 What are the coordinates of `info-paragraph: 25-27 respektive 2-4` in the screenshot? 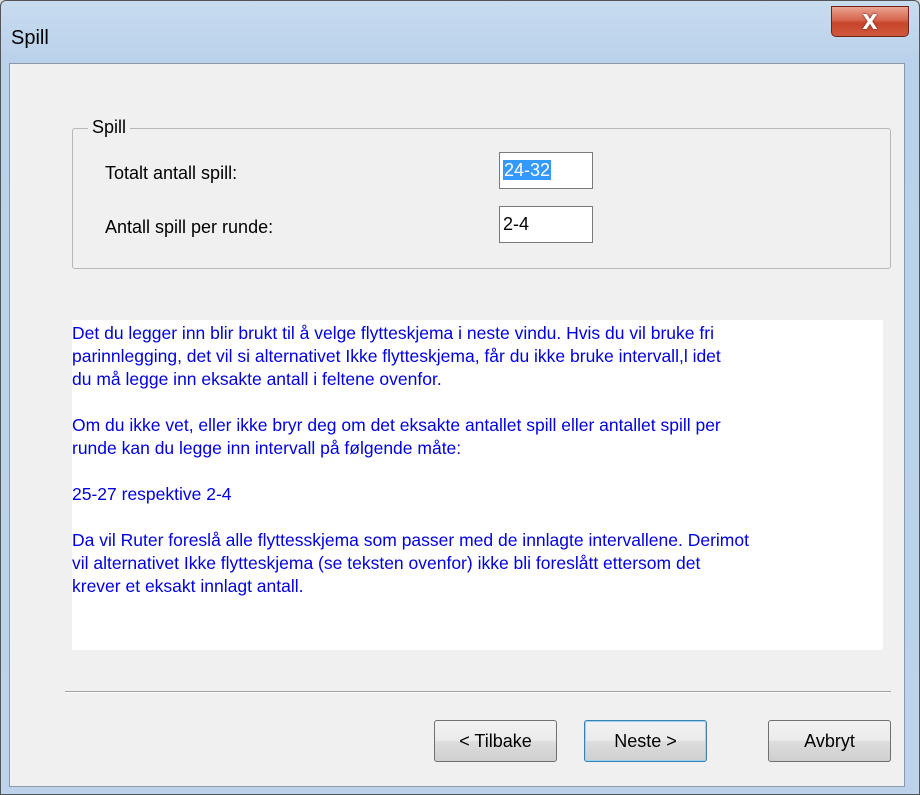 It's located at (152, 494).